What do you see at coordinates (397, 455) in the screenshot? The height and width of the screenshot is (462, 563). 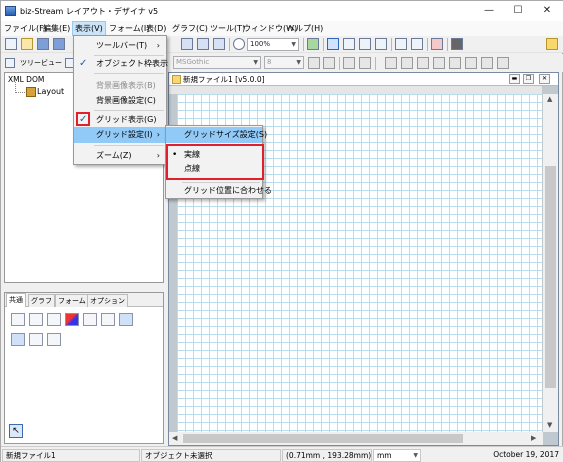 I see `unit-select: mm ▼` at bounding box center [397, 455].